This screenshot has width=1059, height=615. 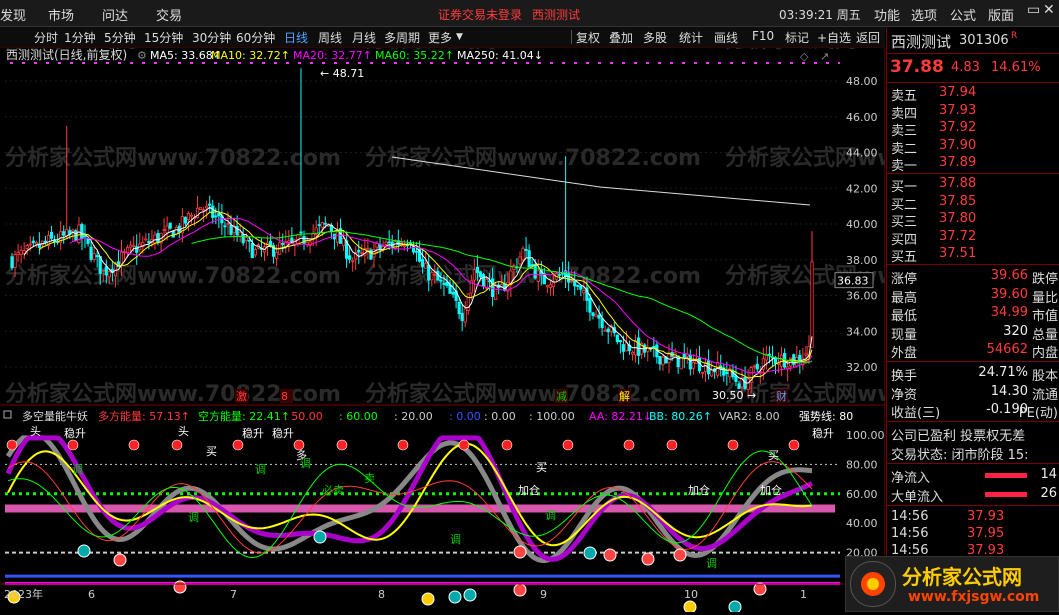 What do you see at coordinates (973, 164) in the screenshot?
I see `ask-row: 卖一 37.89` at bounding box center [973, 164].